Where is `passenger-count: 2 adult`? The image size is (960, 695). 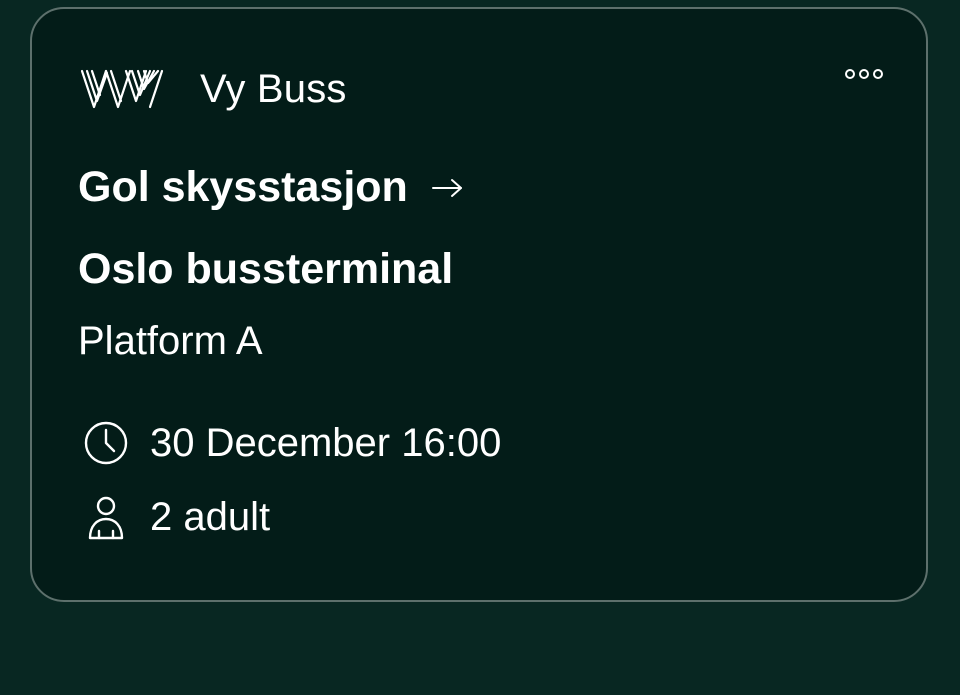 passenger-count: 2 adult is located at coordinates (210, 516).